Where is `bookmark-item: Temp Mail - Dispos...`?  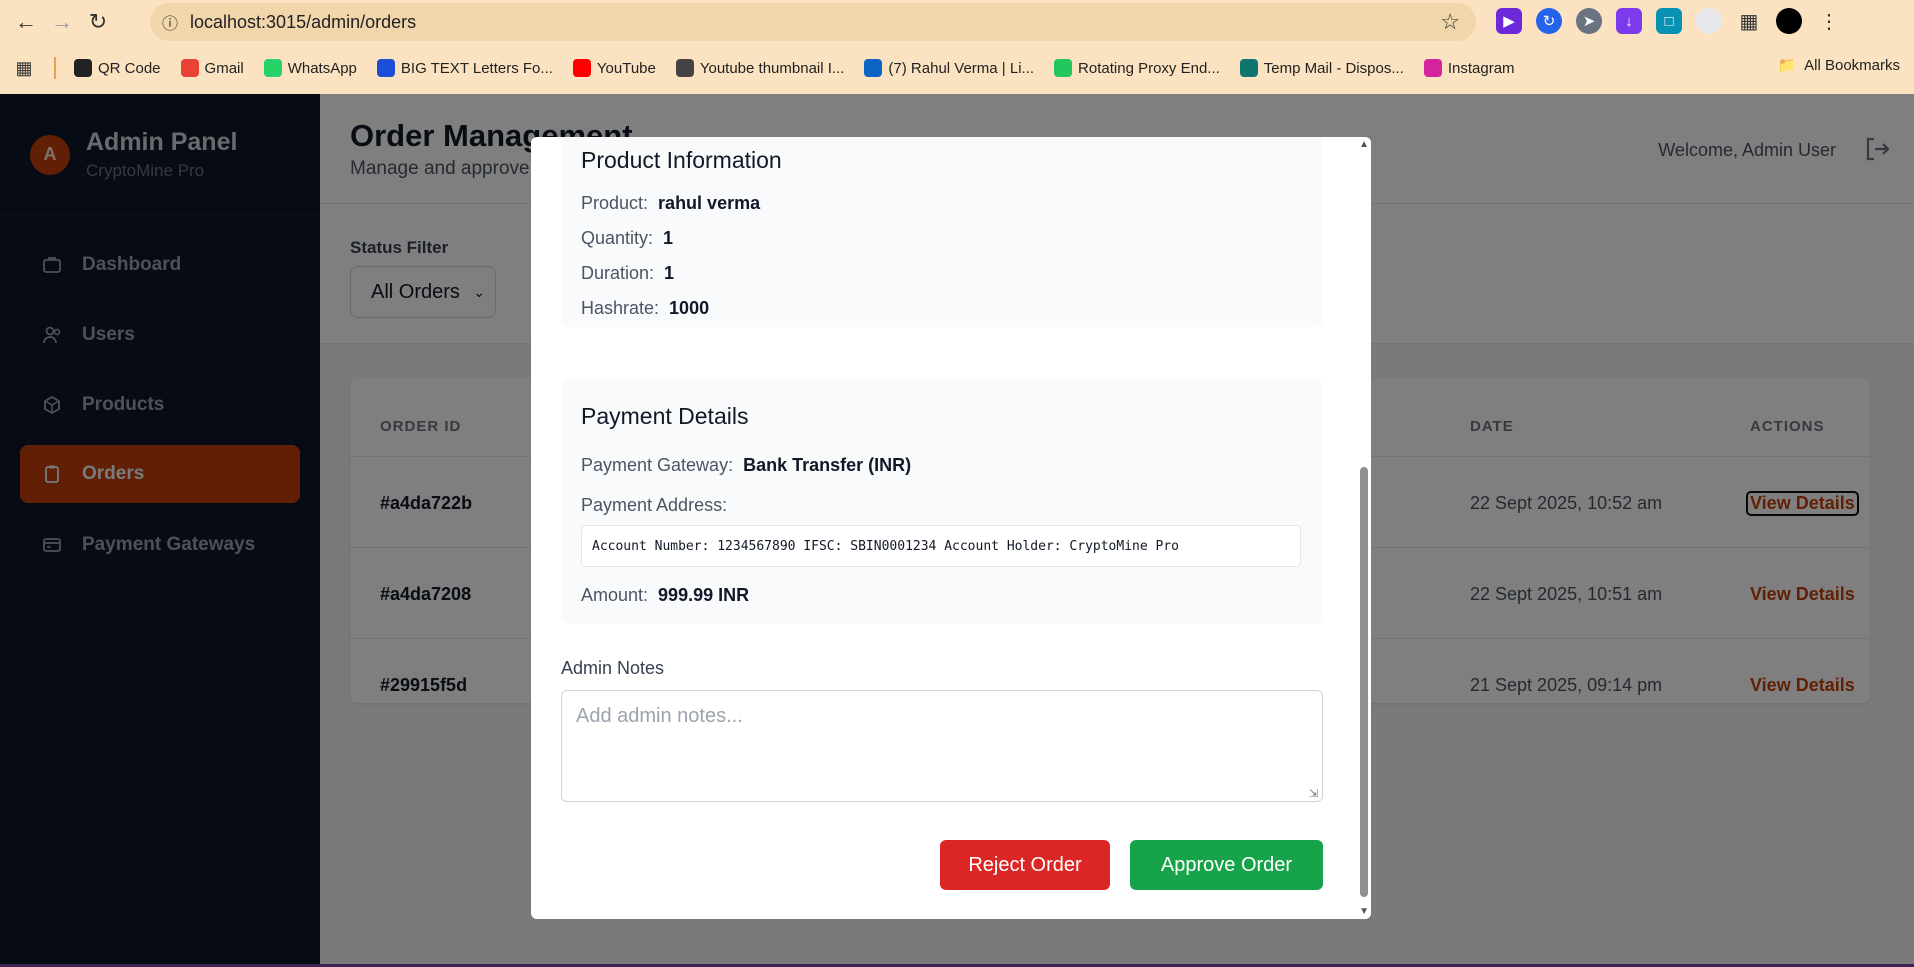 bookmark-item: Temp Mail - Dispos... is located at coordinates (1321, 68).